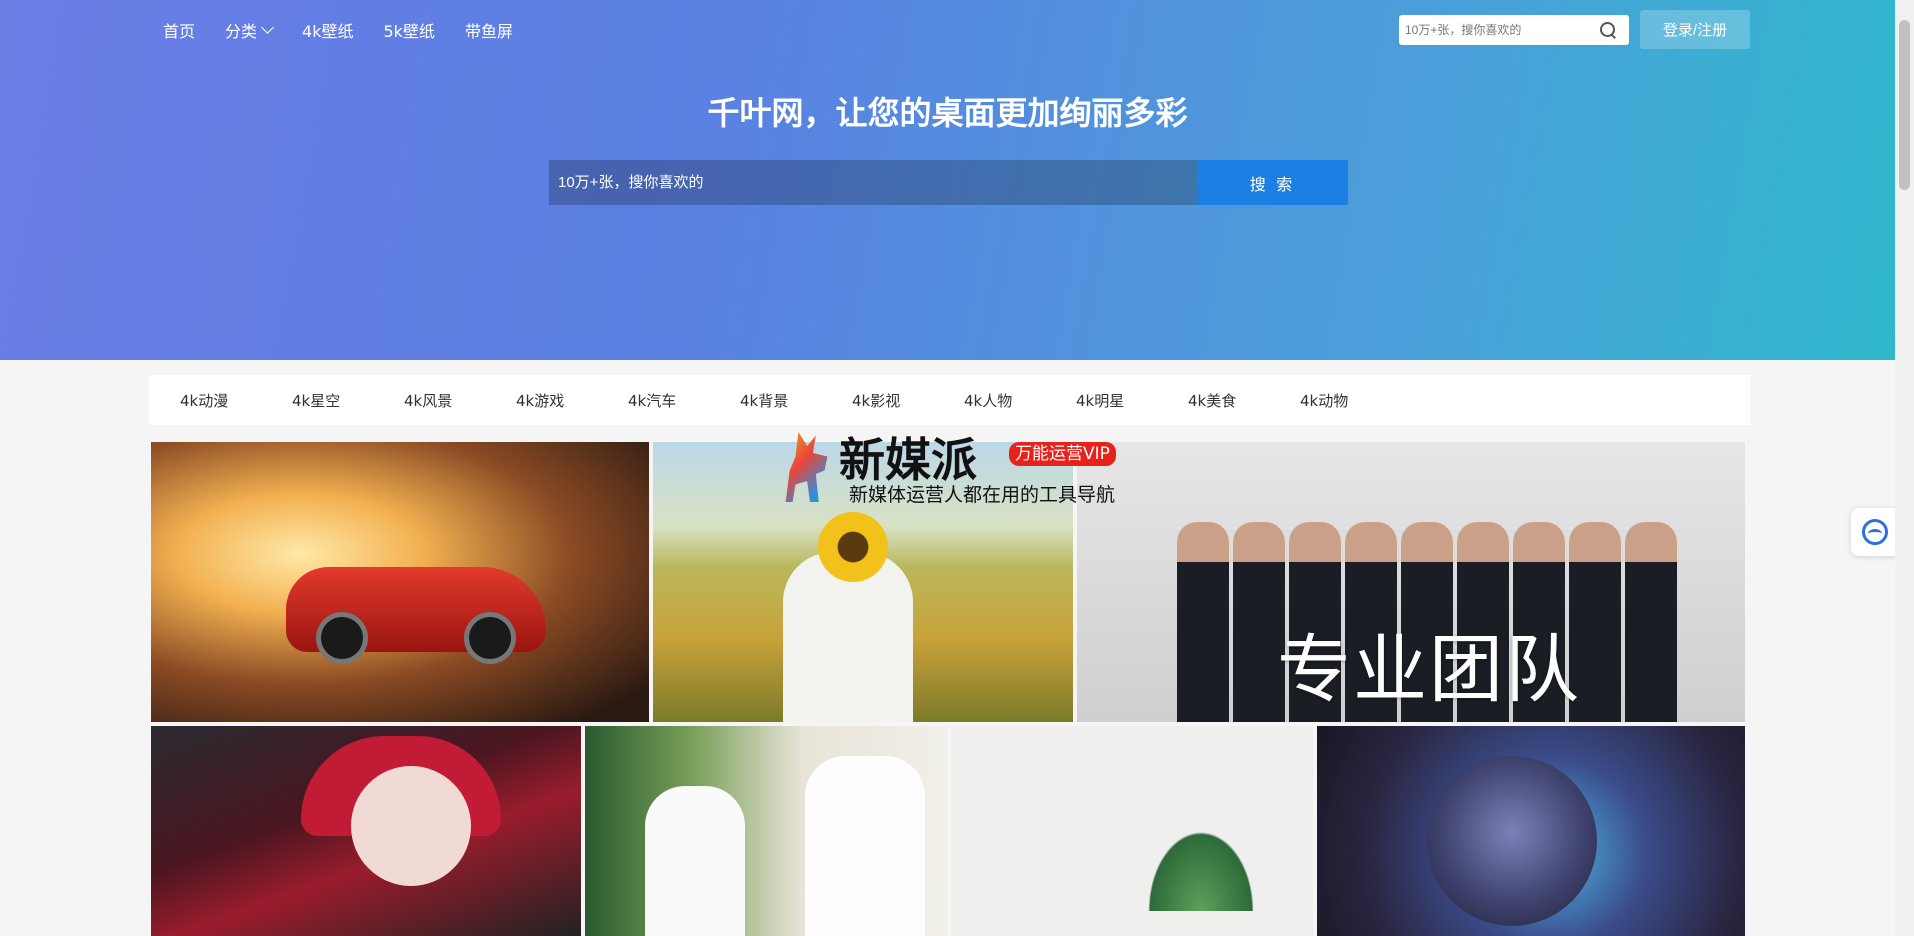 The width and height of the screenshot is (1914, 936). I want to click on category-games: 4k游戏, so click(572, 400).